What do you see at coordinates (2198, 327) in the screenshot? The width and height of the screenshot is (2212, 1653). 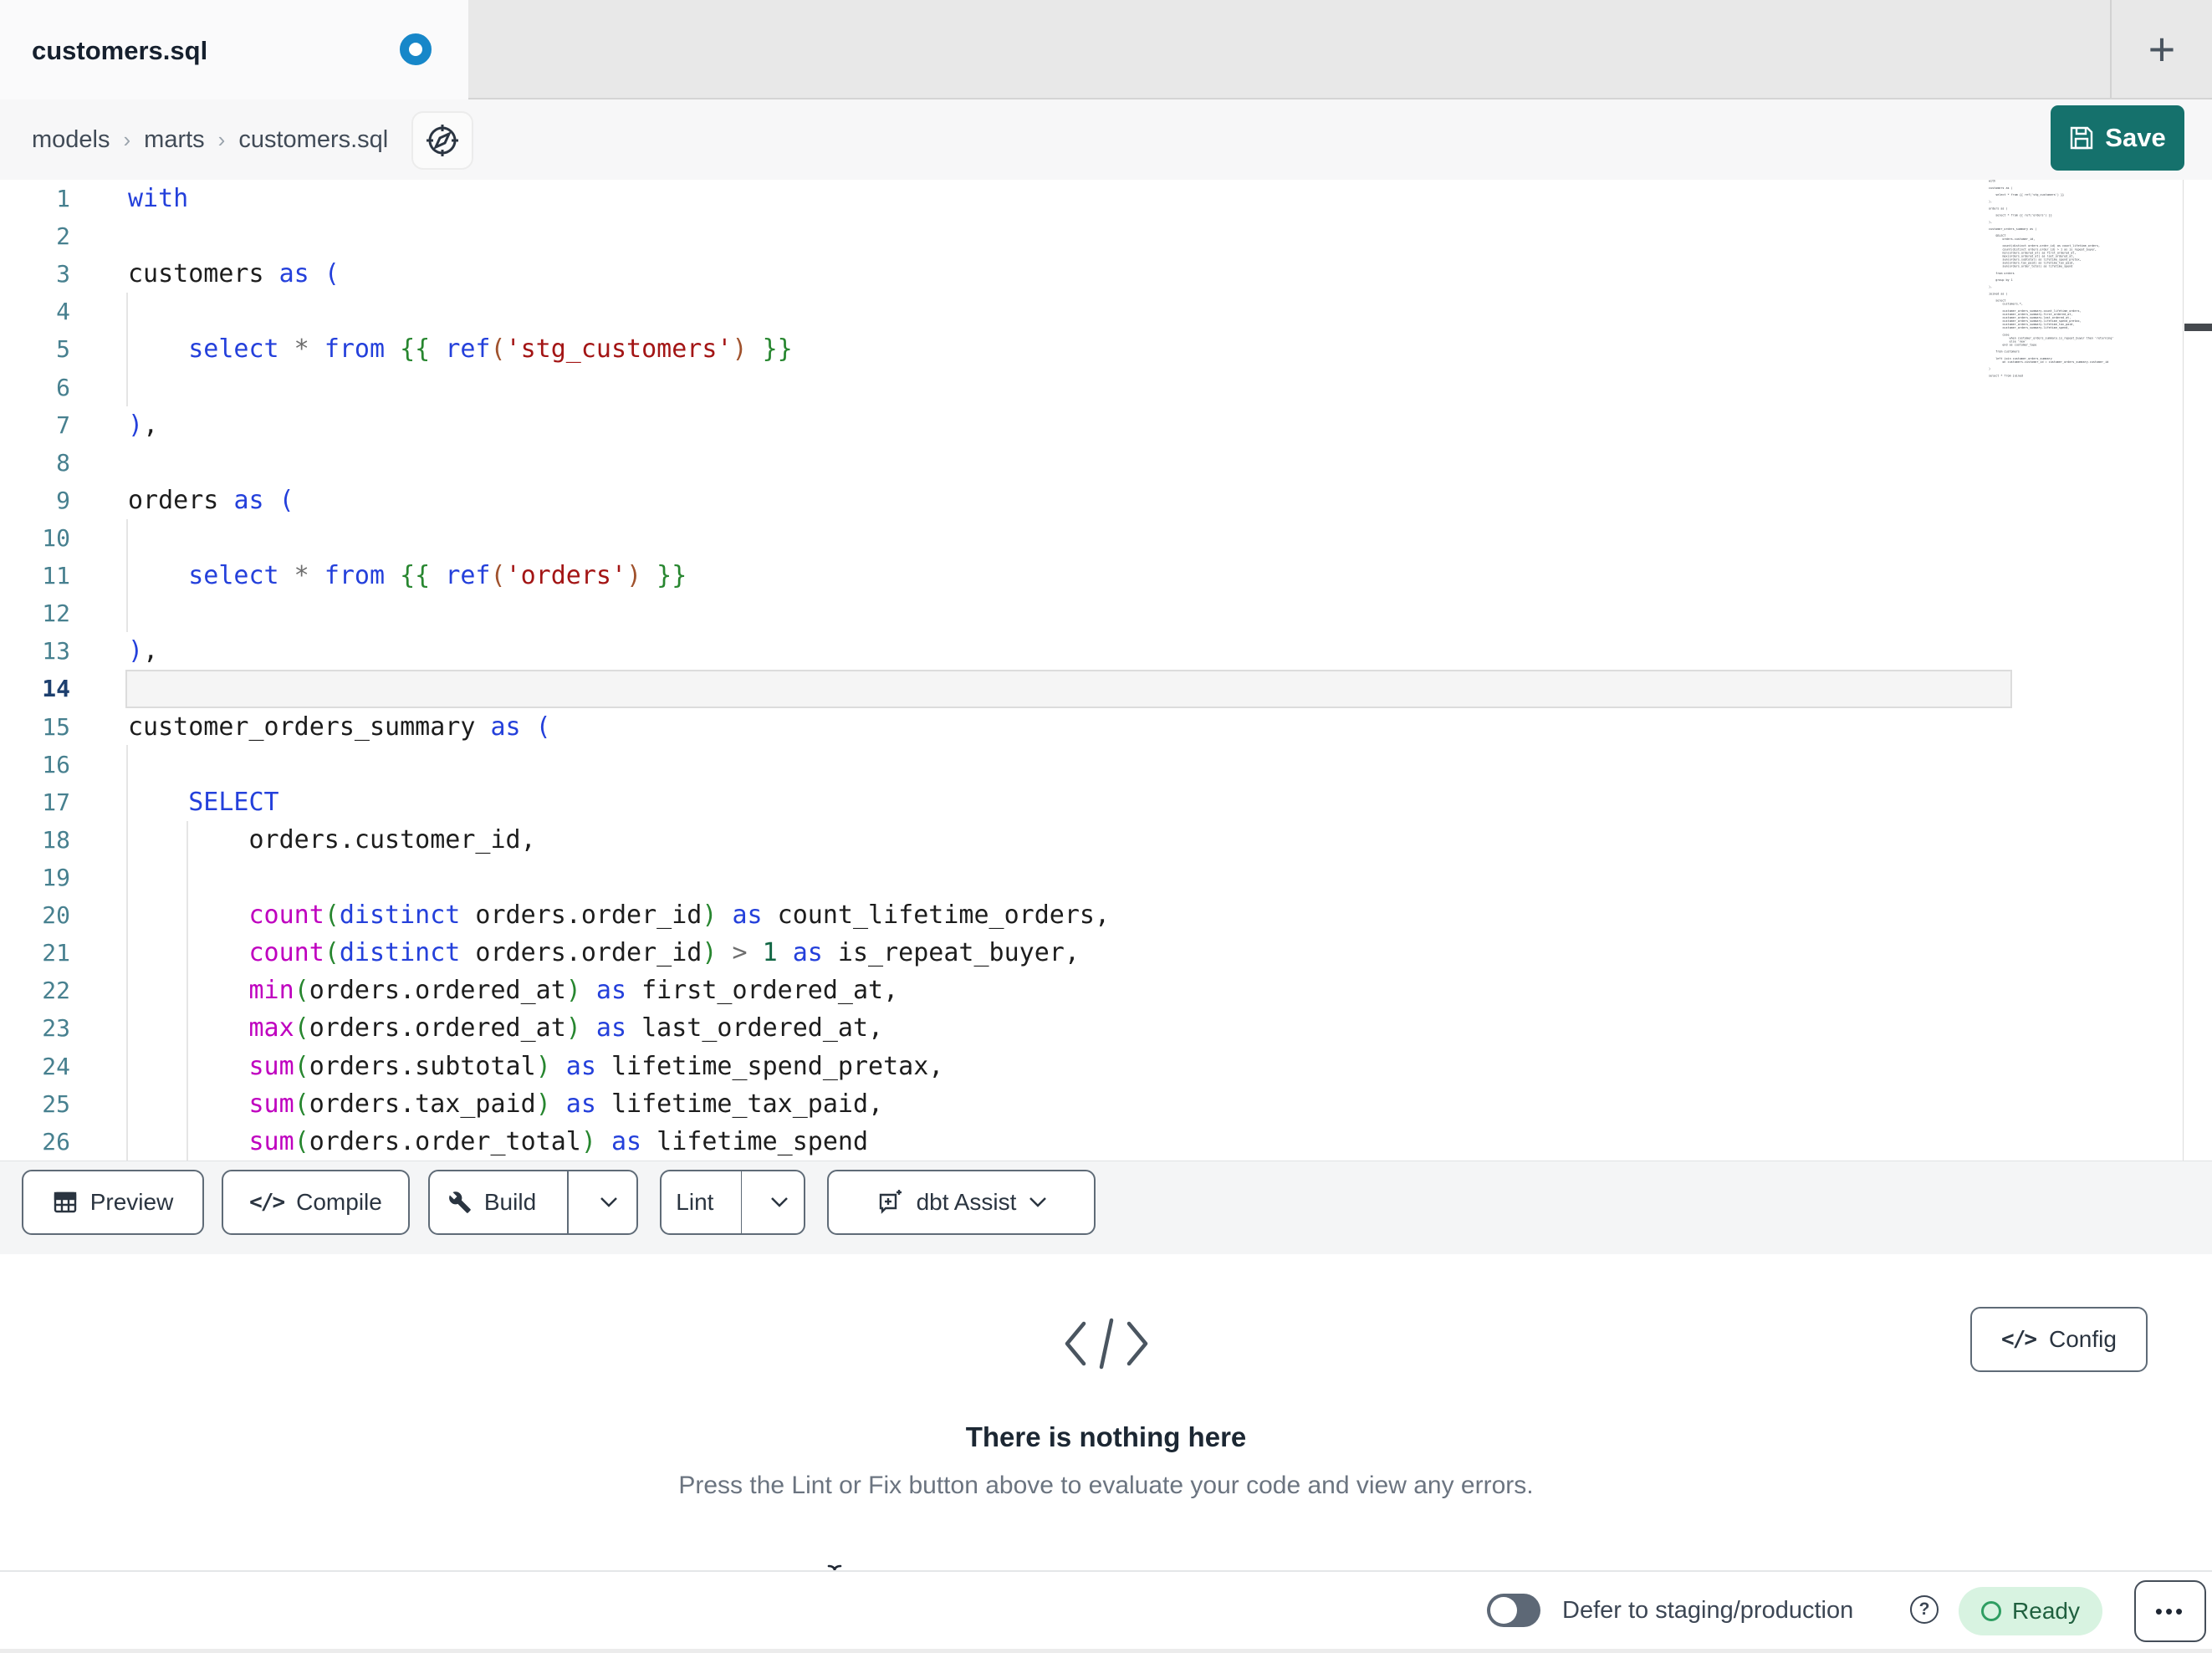 I see `editor-scrollbar-marker` at bounding box center [2198, 327].